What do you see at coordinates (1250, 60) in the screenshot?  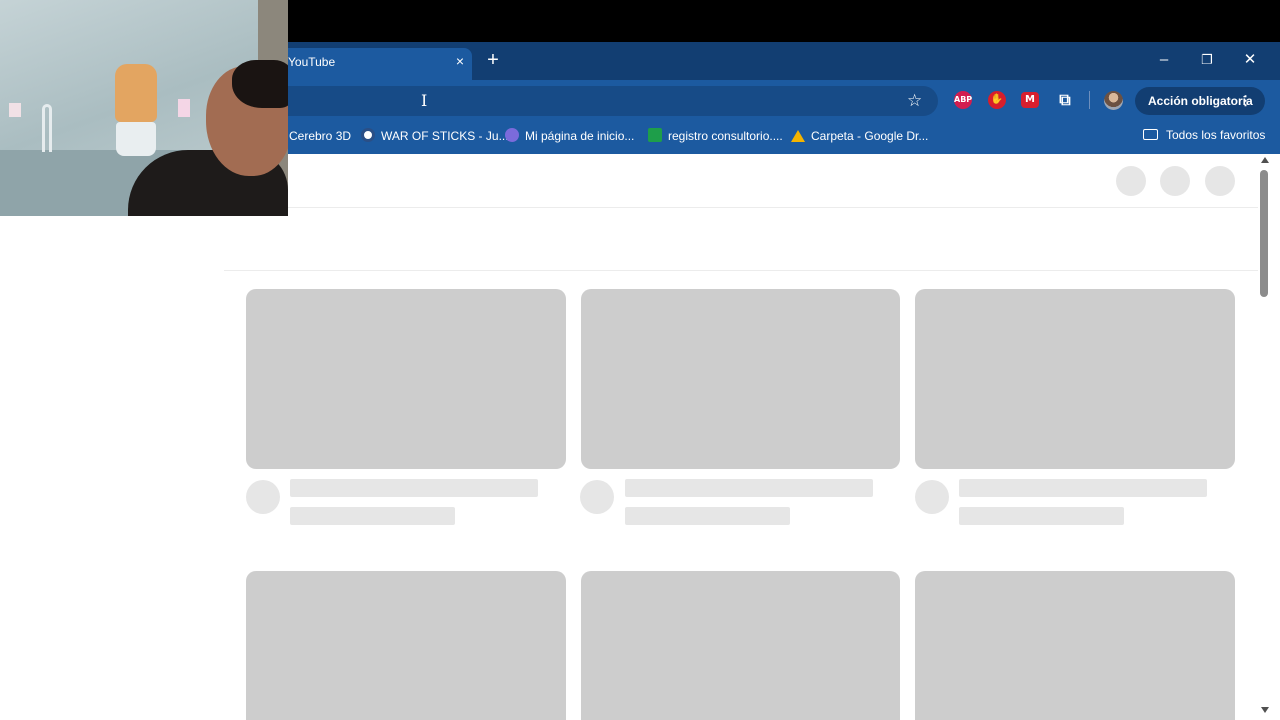 I see `close-window-icon: ✕` at bounding box center [1250, 60].